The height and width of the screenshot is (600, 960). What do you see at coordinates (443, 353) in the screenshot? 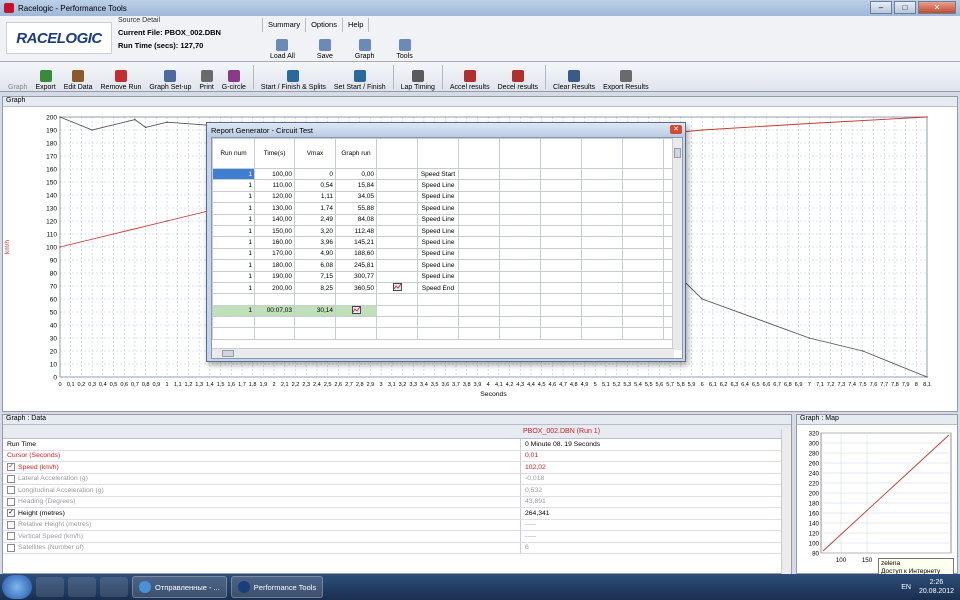
I see `dialog-horizontal-scrollbar` at bounding box center [443, 353].